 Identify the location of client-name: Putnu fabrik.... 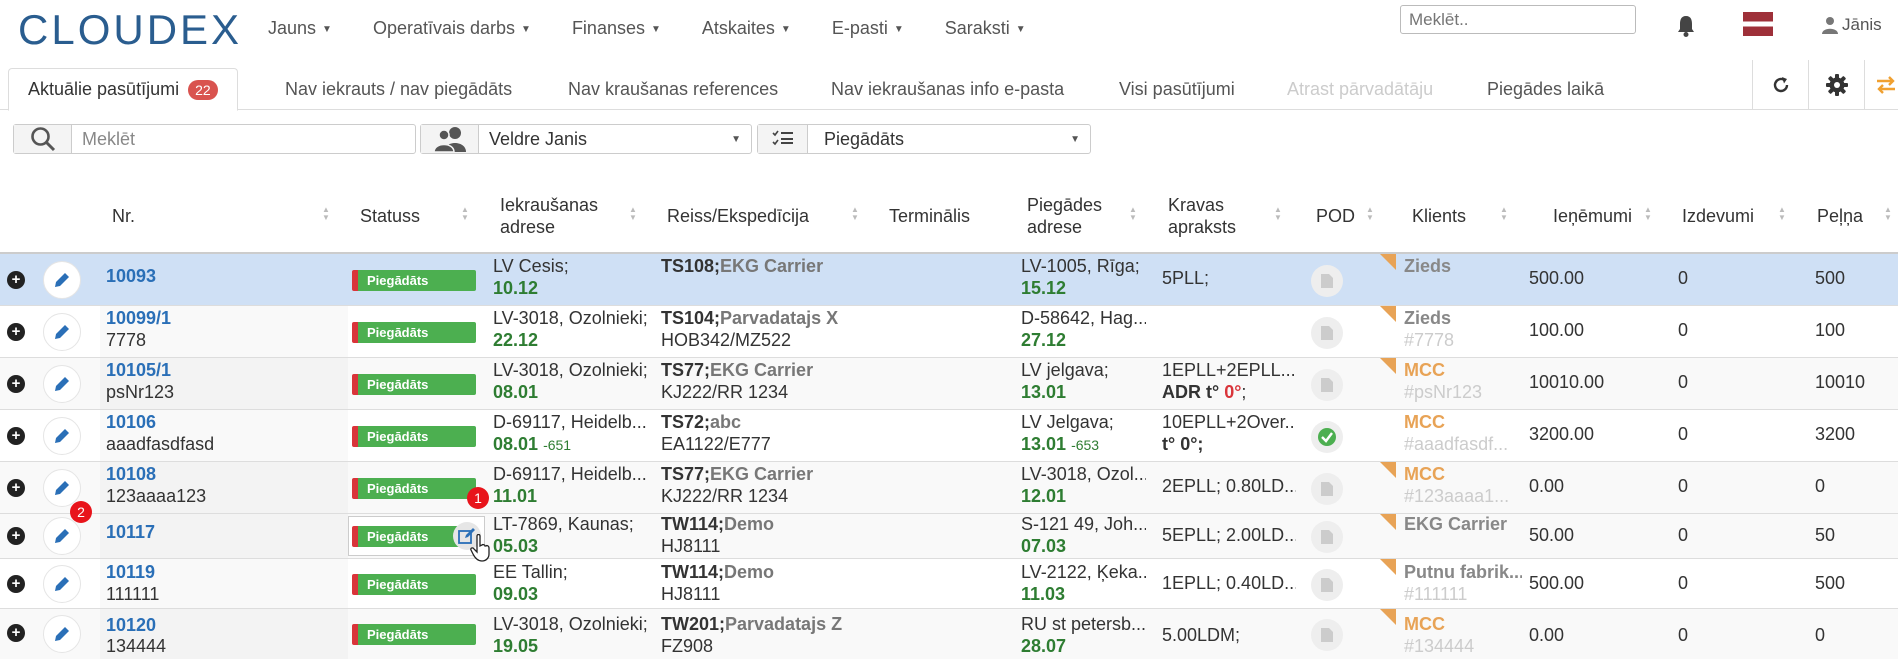
(1463, 572).